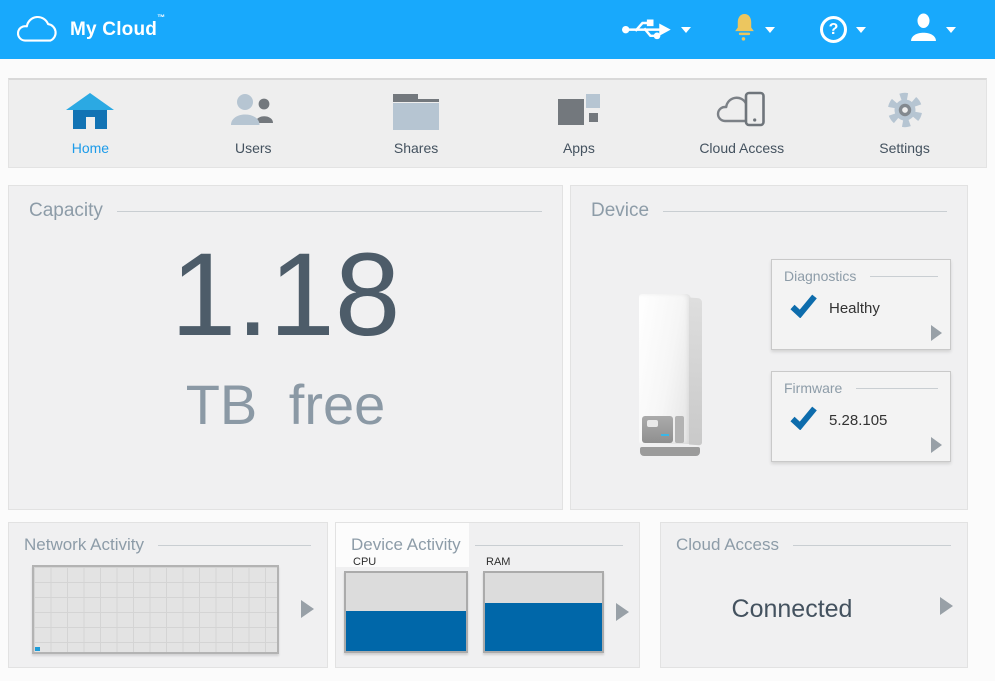  Describe the element at coordinates (905, 112) in the screenshot. I see `settings-gear-icon` at that location.